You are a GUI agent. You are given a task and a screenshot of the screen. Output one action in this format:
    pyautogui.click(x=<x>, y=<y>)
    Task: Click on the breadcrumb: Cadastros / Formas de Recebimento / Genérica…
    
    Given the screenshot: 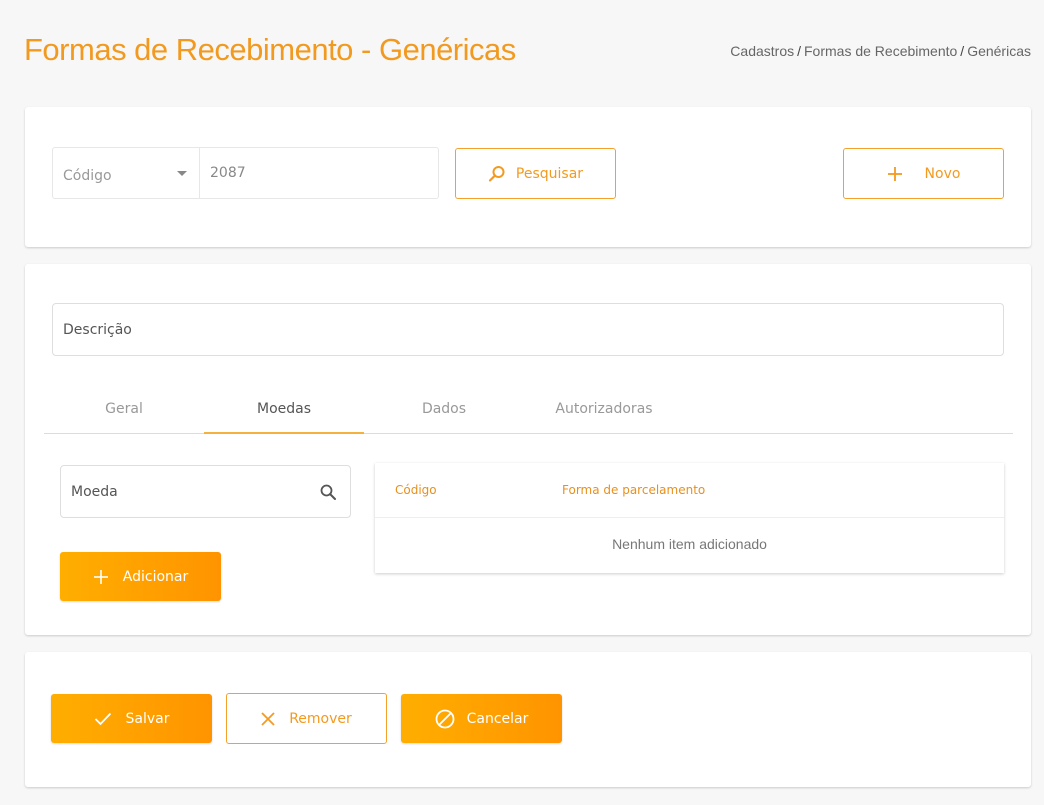 What is the action you would take?
    pyautogui.click(x=880, y=51)
    